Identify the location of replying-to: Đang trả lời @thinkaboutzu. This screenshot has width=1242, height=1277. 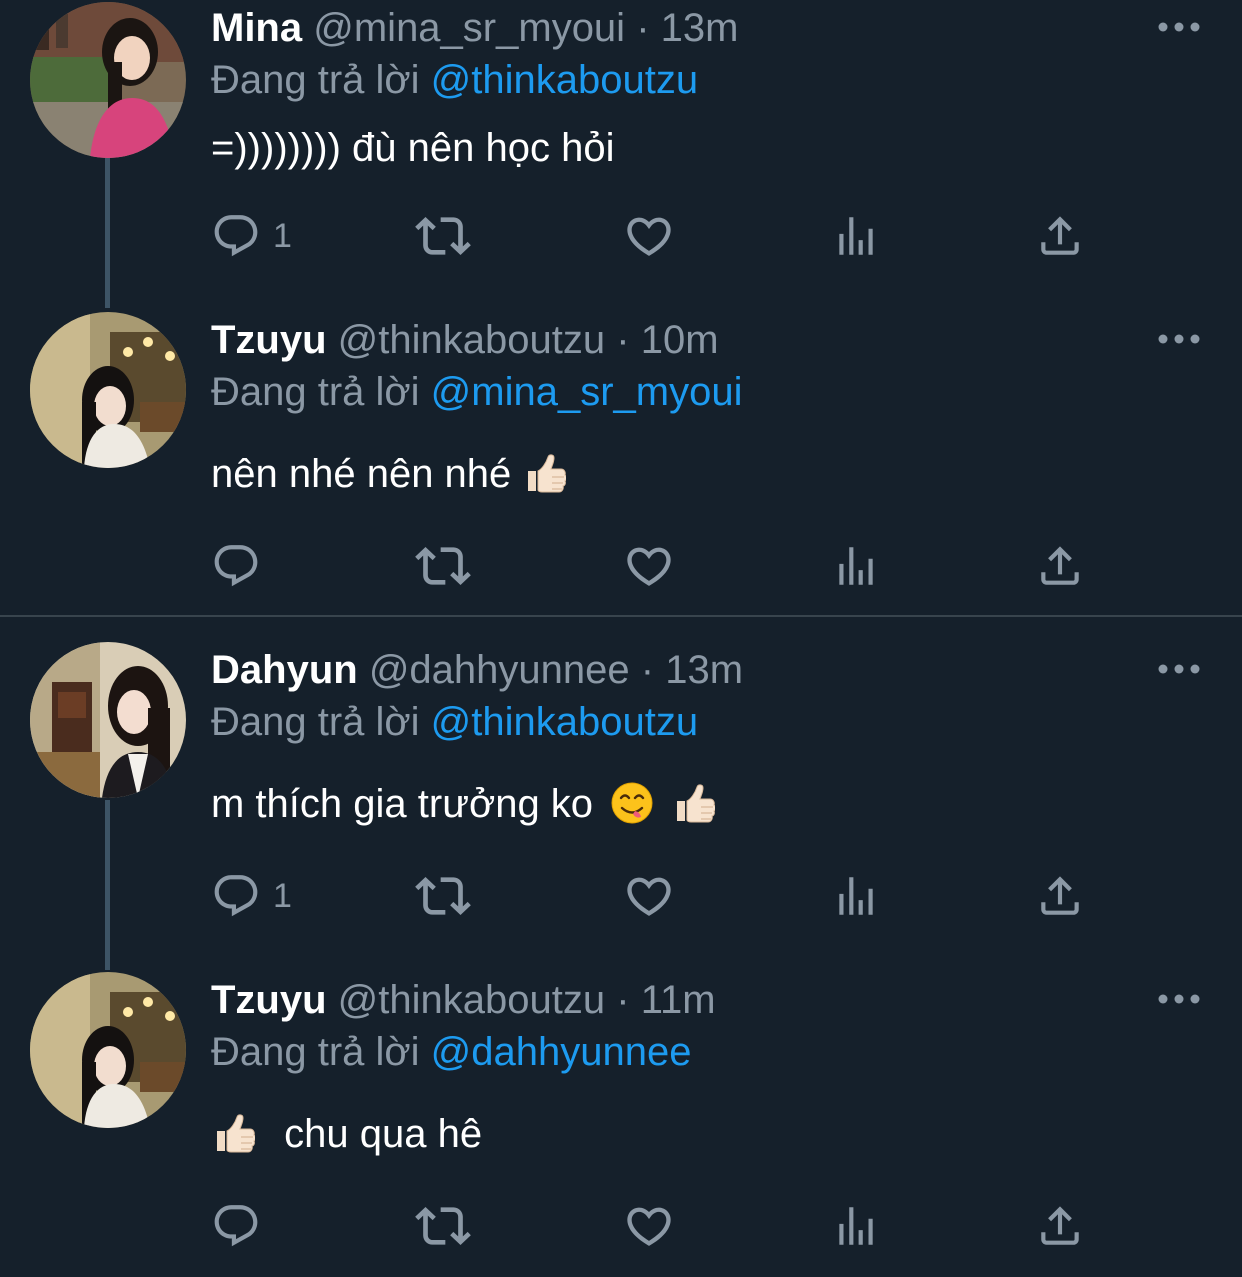
(454, 722).